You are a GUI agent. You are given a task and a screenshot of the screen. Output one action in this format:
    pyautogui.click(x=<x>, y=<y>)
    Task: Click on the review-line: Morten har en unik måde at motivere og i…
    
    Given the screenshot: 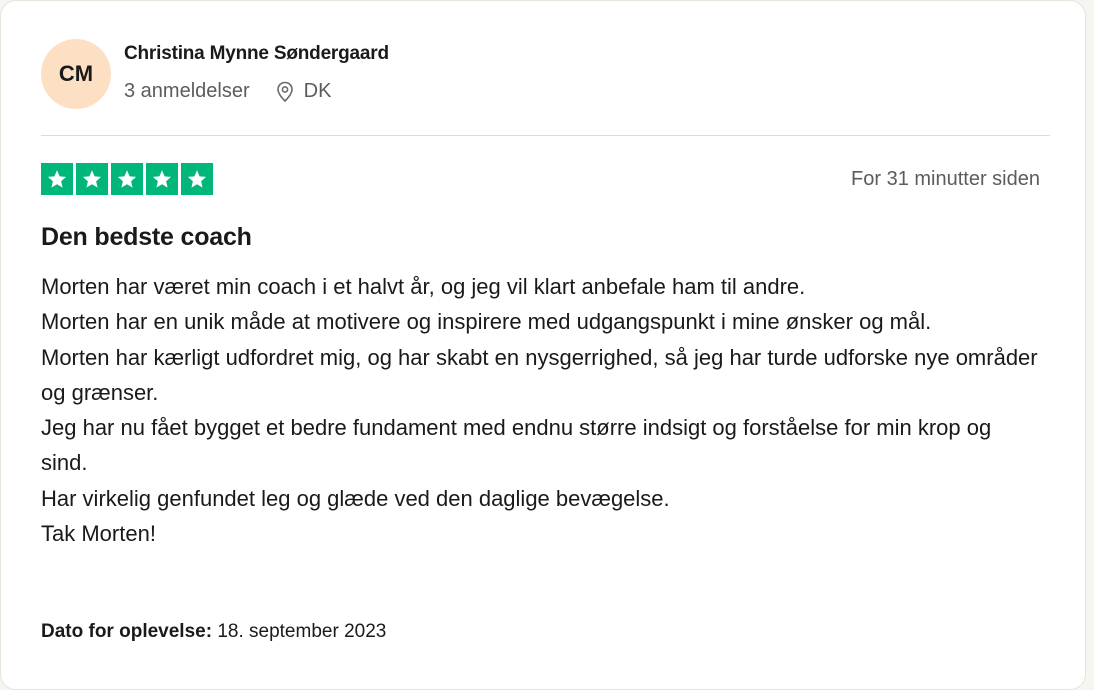 What is the action you would take?
    pyautogui.click(x=486, y=322)
    